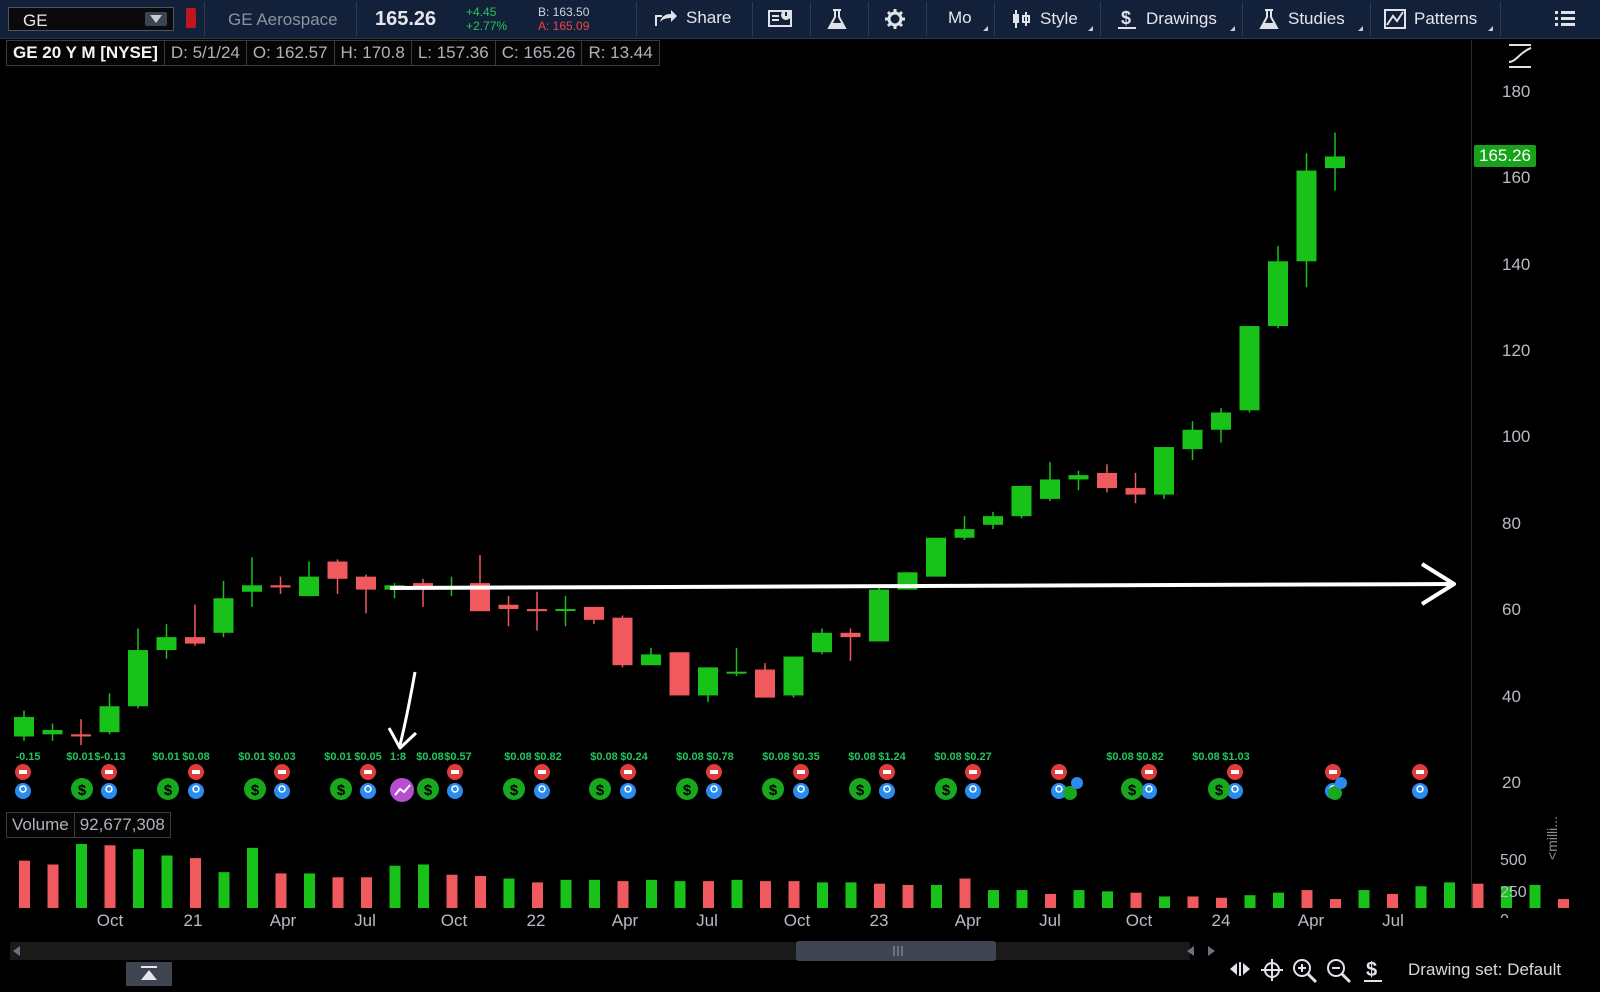  What do you see at coordinates (193, 920) in the screenshot?
I see `time-axis-label: 21` at bounding box center [193, 920].